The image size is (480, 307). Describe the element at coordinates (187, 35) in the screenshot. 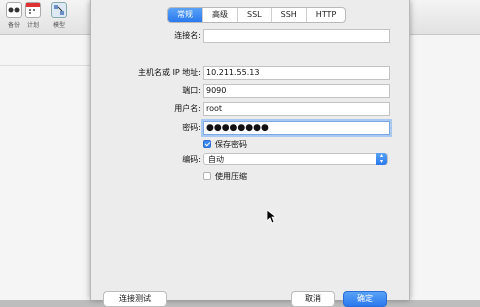

I see `connection-name-label: 连接名:` at that location.